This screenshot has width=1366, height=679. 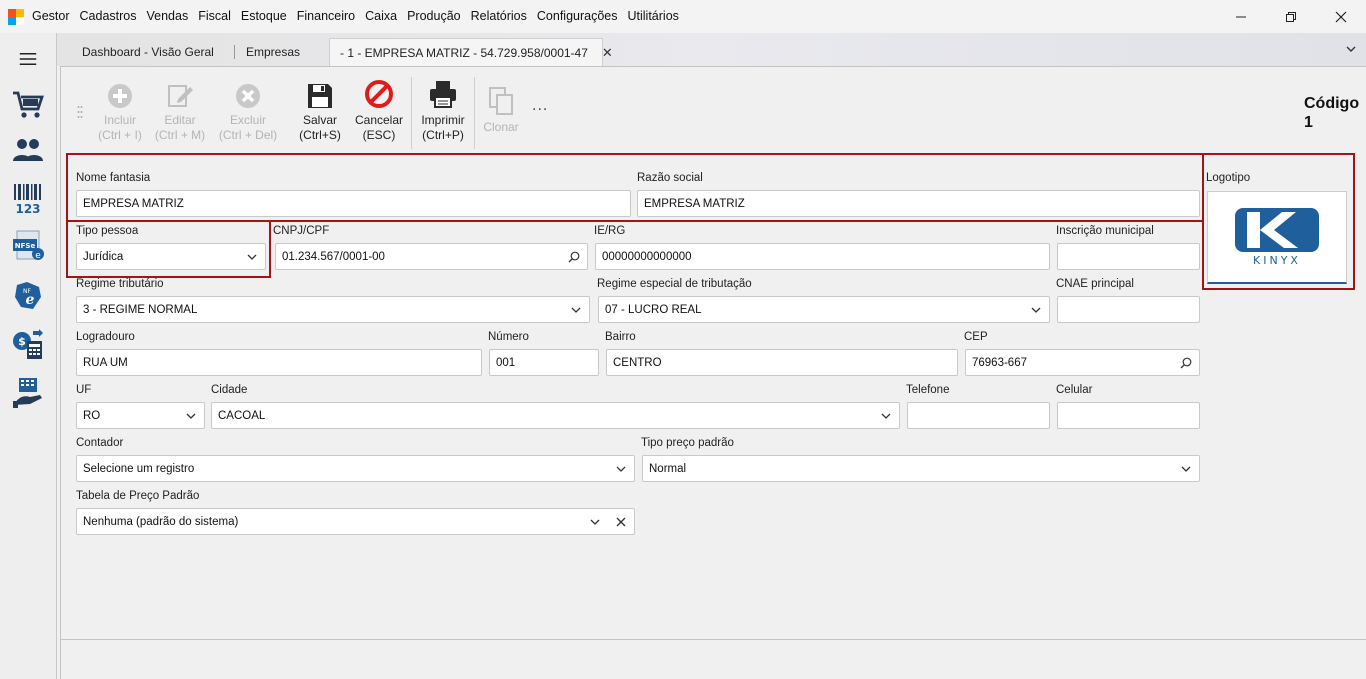 I want to click on tipo-pessoa-label: Tipo pessoa, so click(x=107, y=231).